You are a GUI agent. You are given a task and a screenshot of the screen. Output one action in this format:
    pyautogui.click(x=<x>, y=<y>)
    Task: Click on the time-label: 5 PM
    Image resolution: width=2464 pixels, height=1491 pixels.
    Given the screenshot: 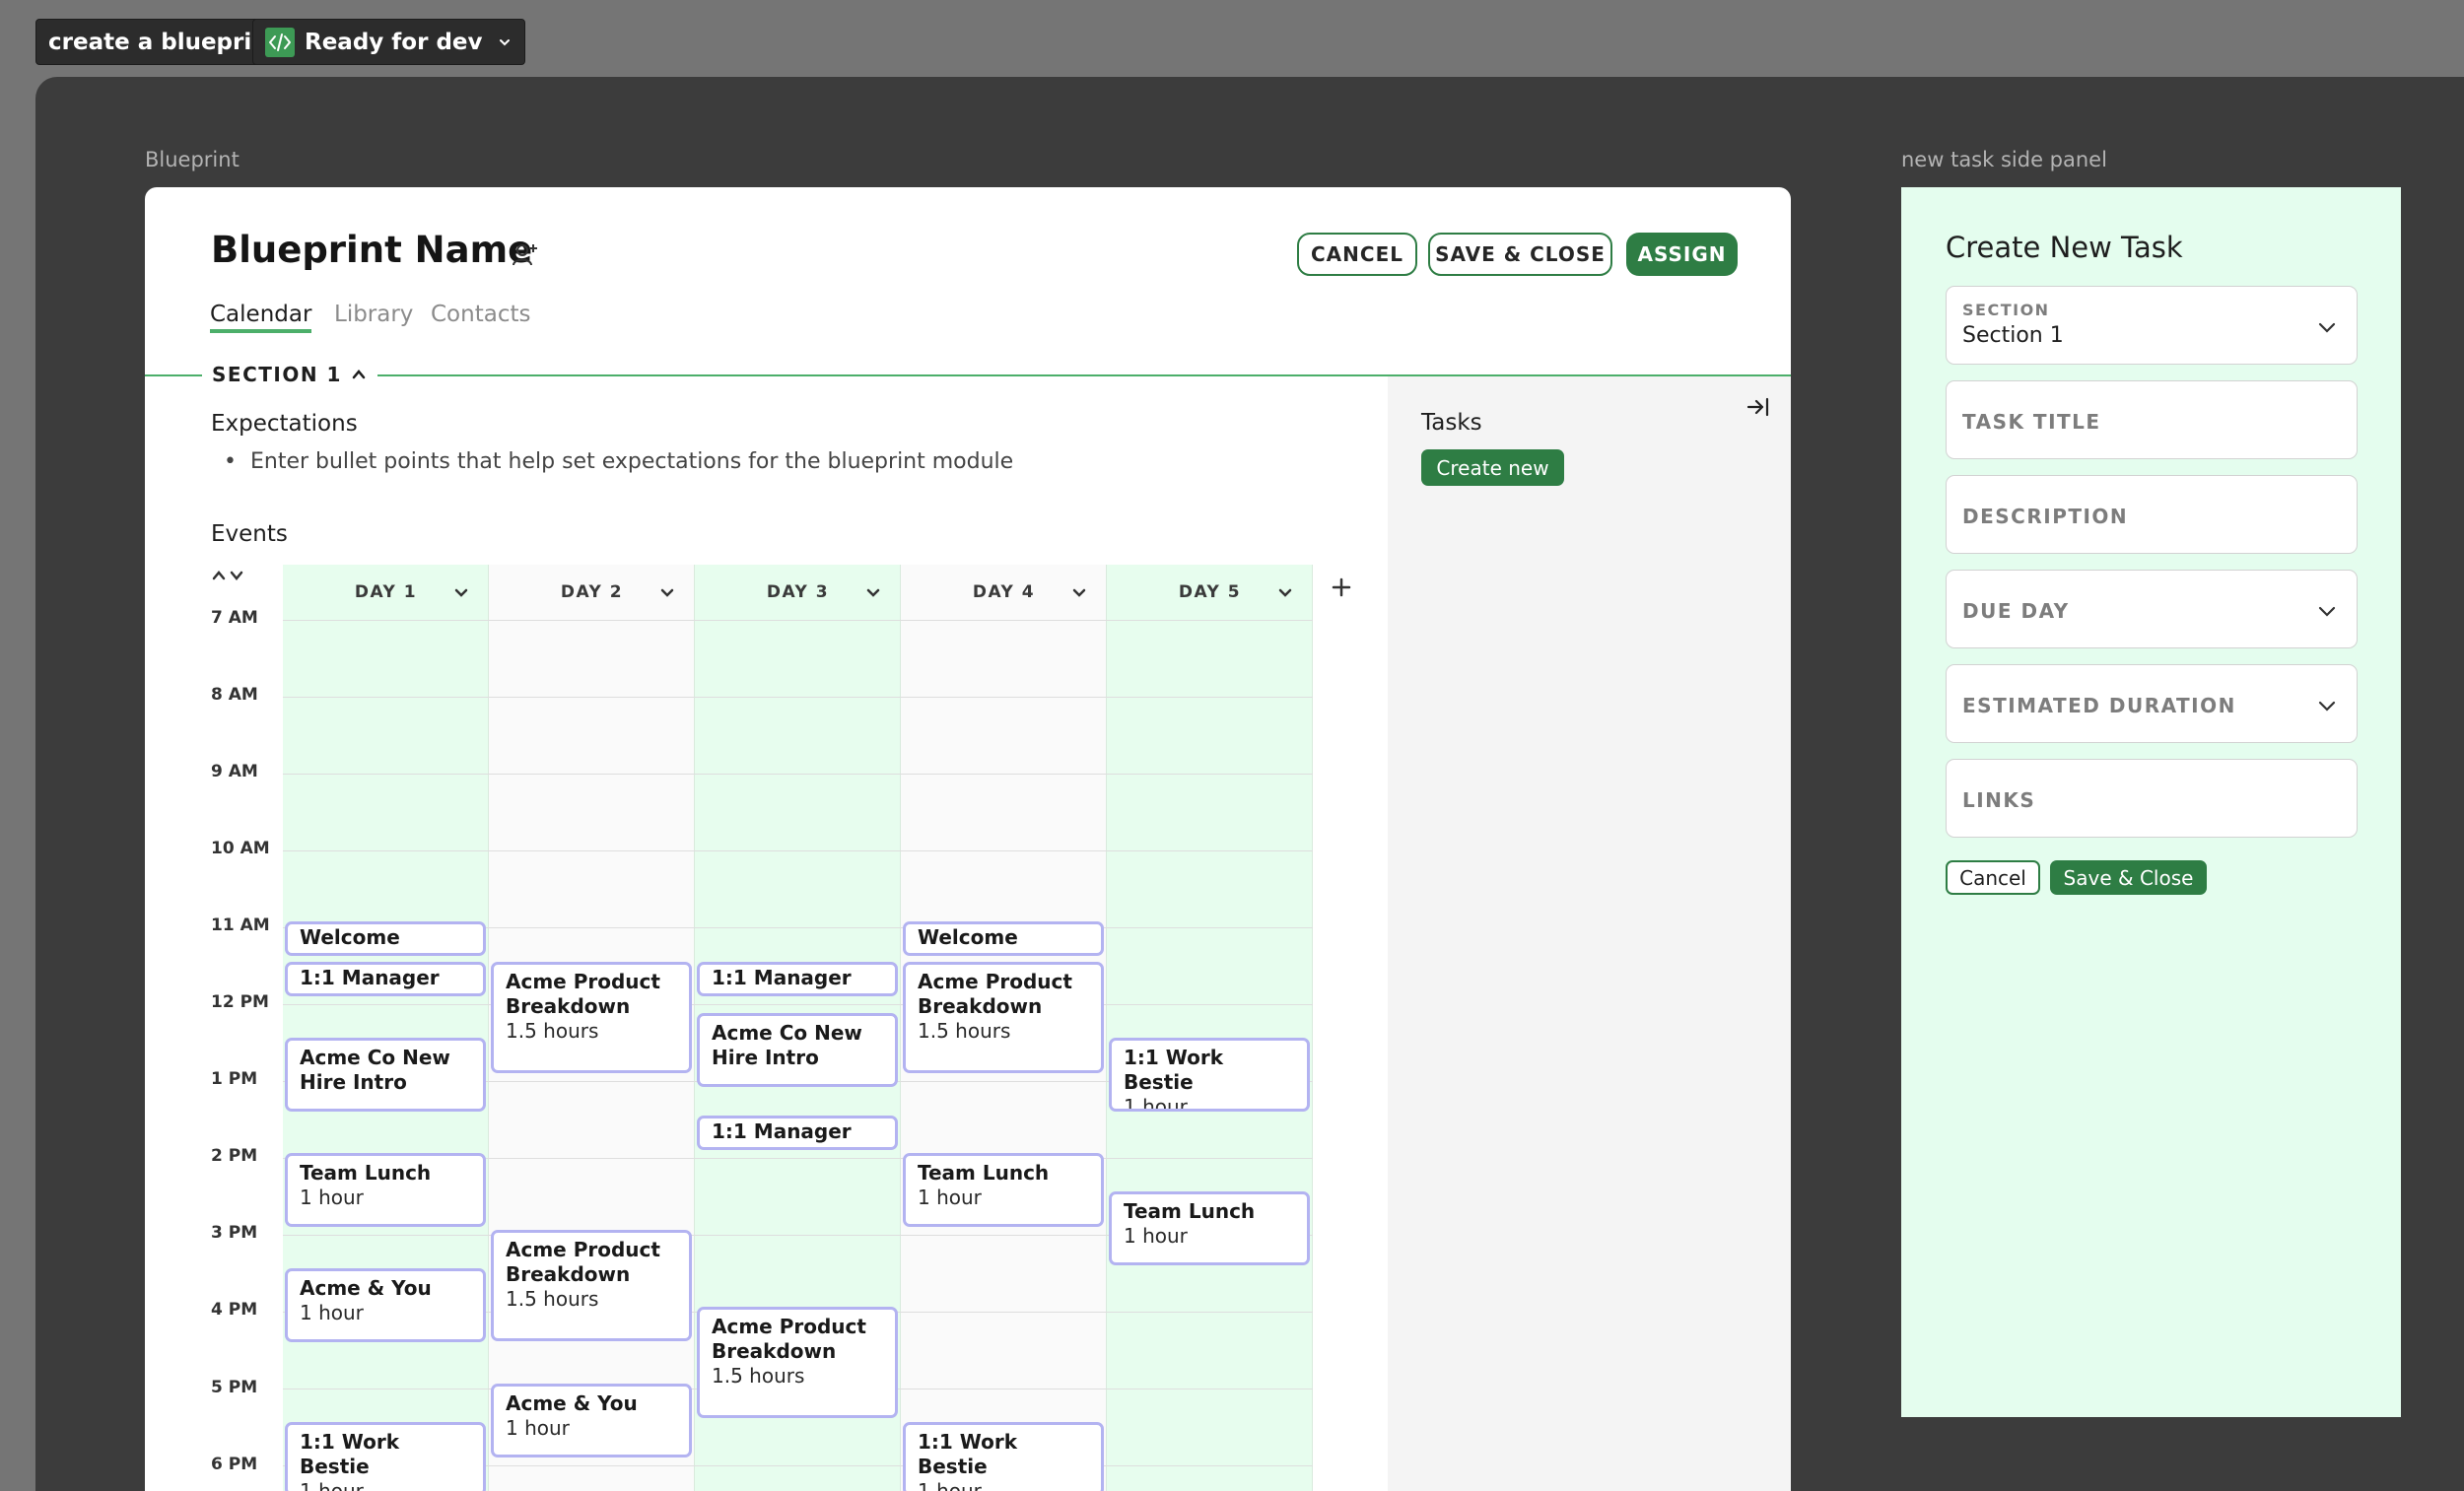 What is the action you would take?
    pyautogui.click(x=234, y=1387)
    